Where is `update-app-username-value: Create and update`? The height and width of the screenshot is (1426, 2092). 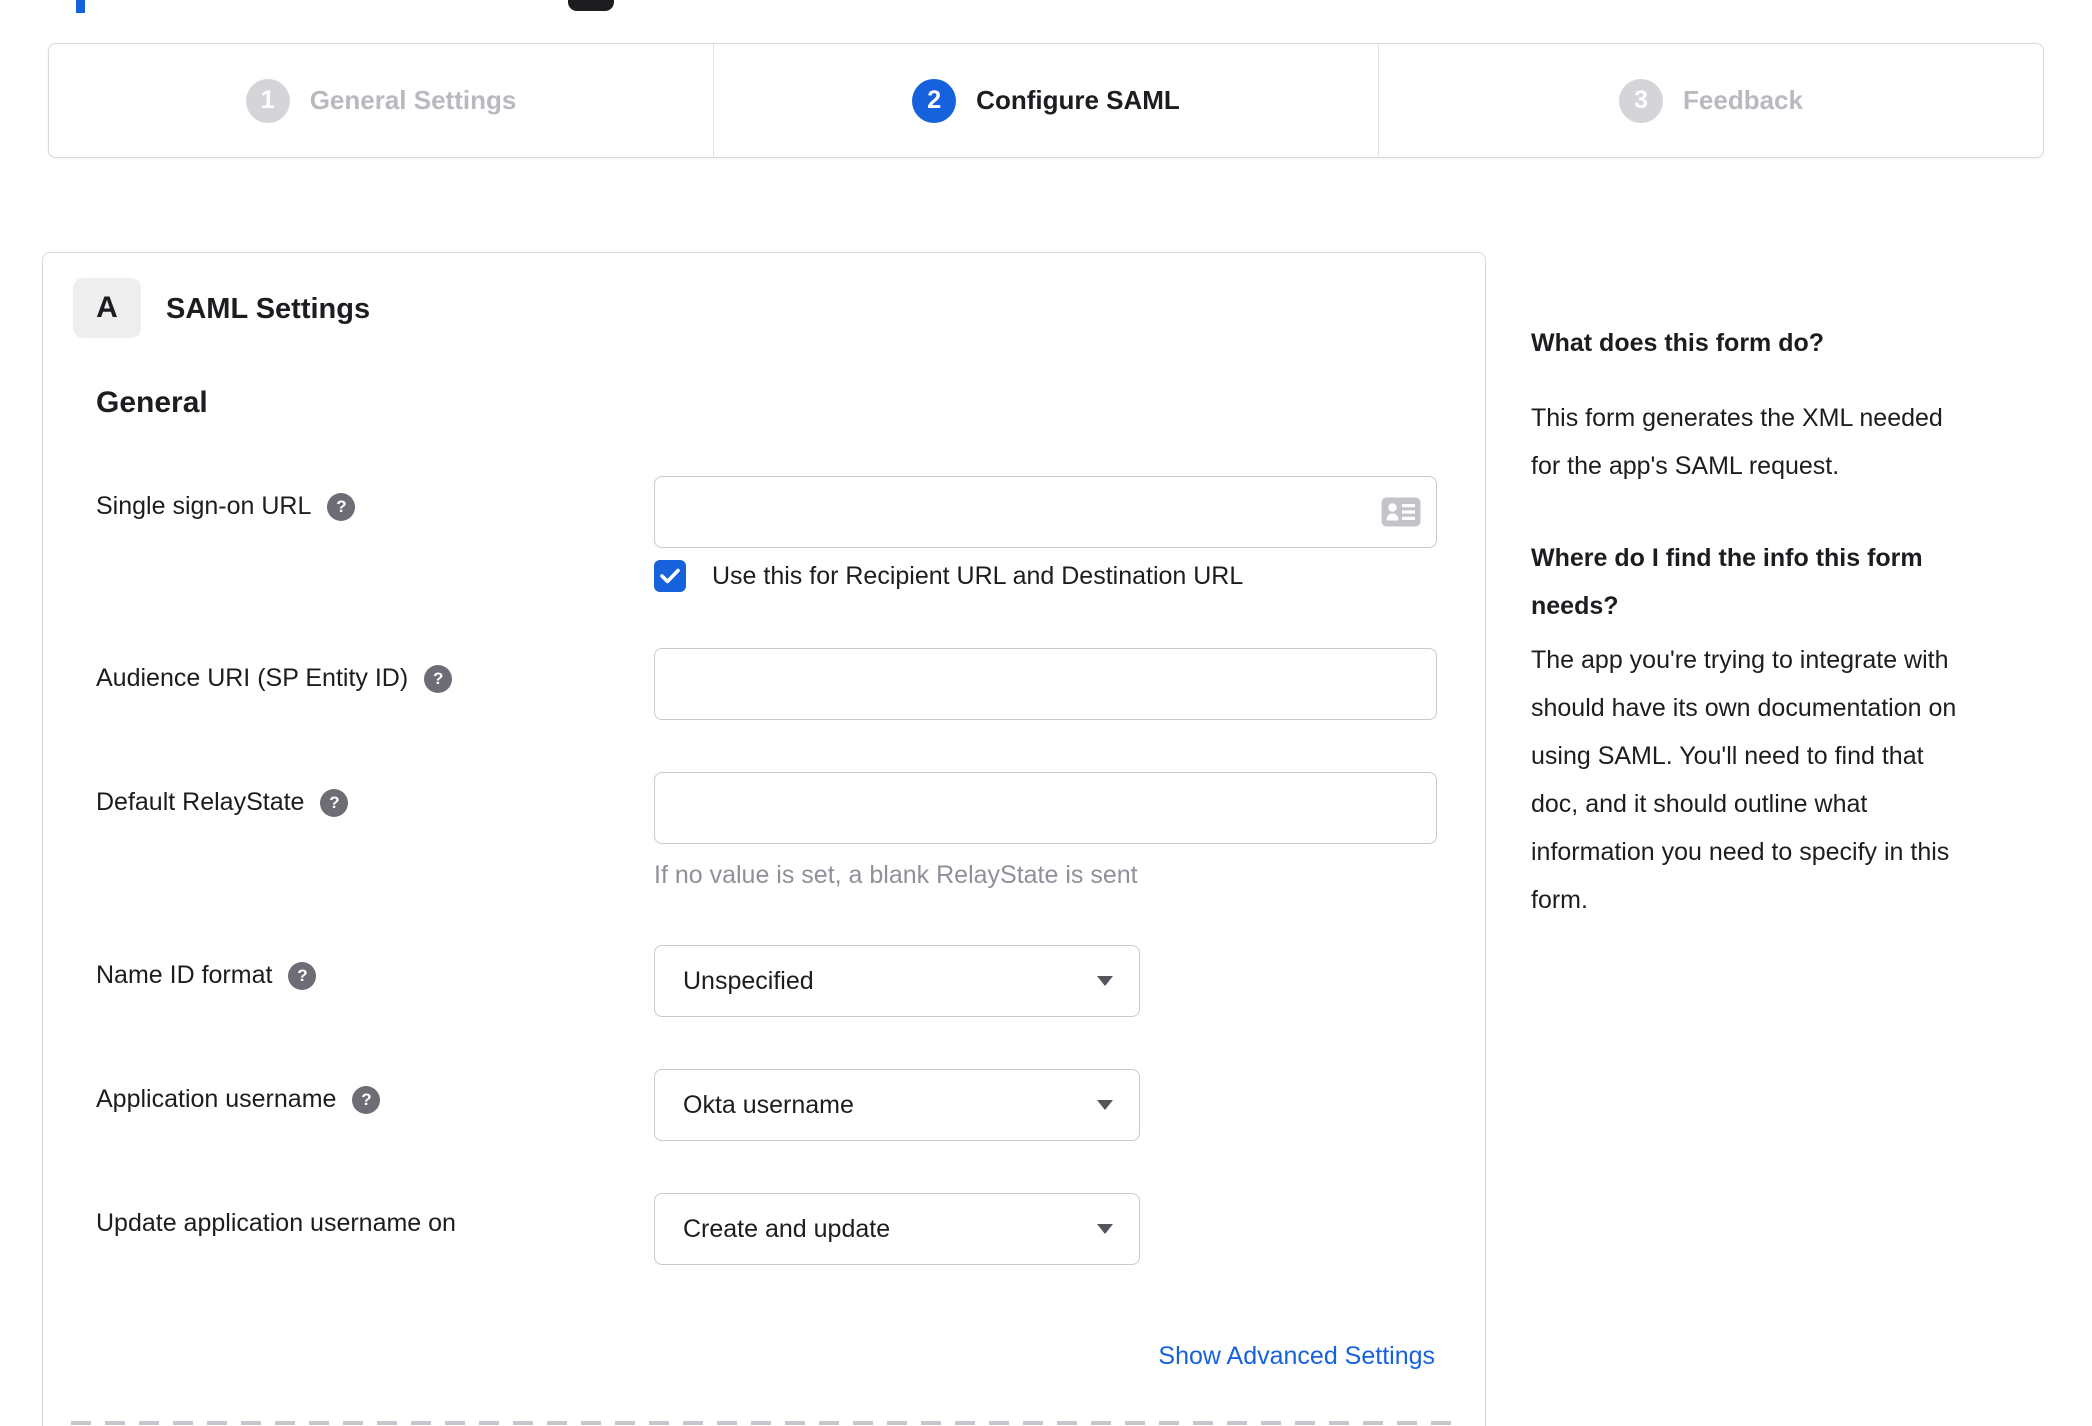 update-app-username-value: Create and update is located at coordinates (787, 1228).